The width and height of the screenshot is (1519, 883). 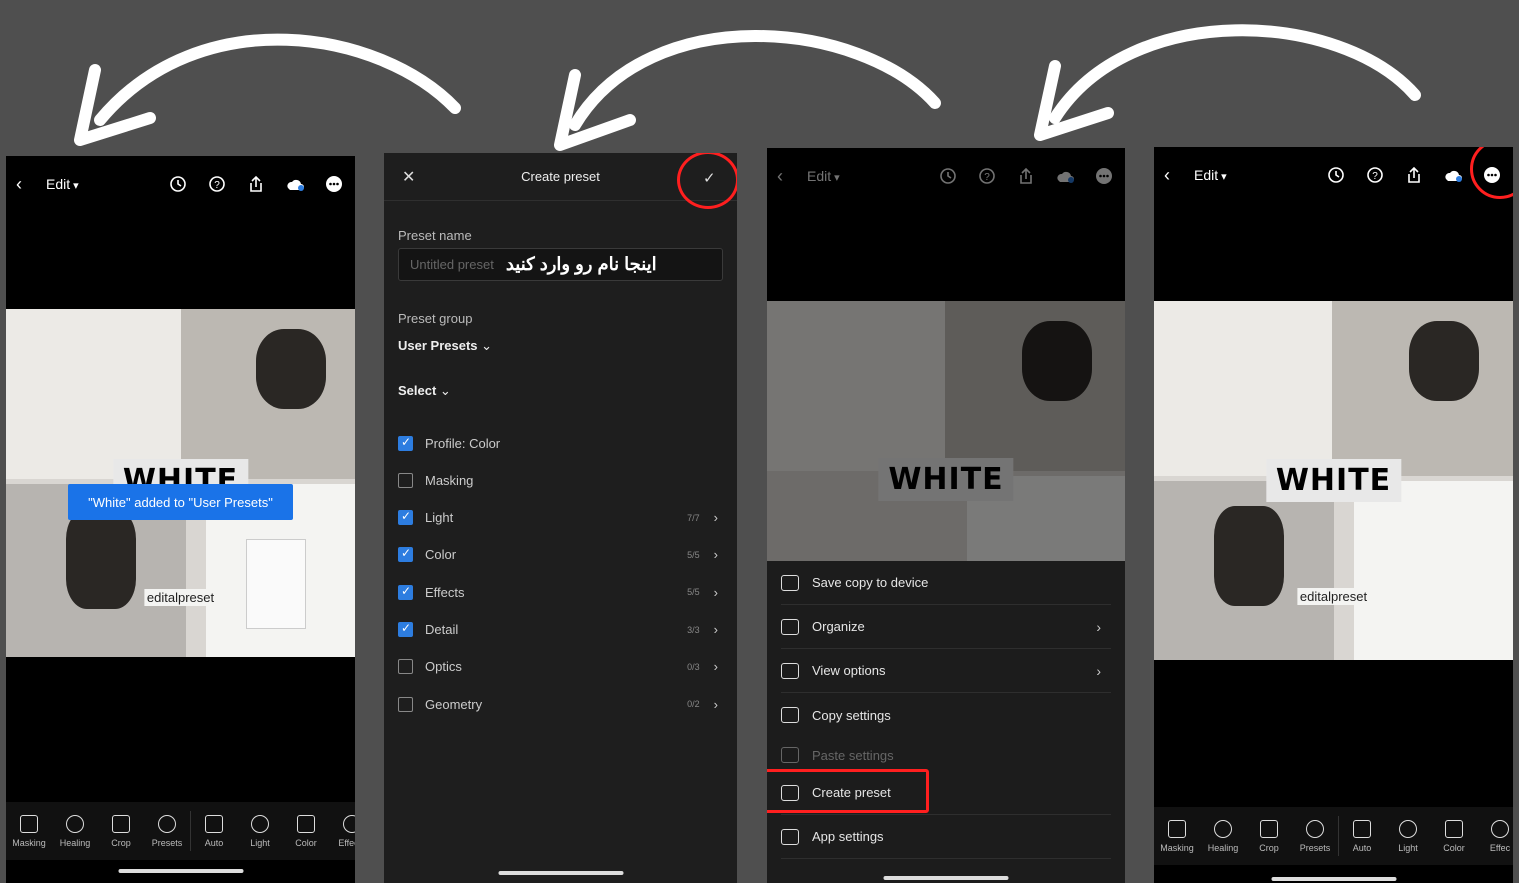 What do you see at coordinates (214, 842) in the screenshot?
I see `tool-label: Auto` at bounding box center [214, 842].